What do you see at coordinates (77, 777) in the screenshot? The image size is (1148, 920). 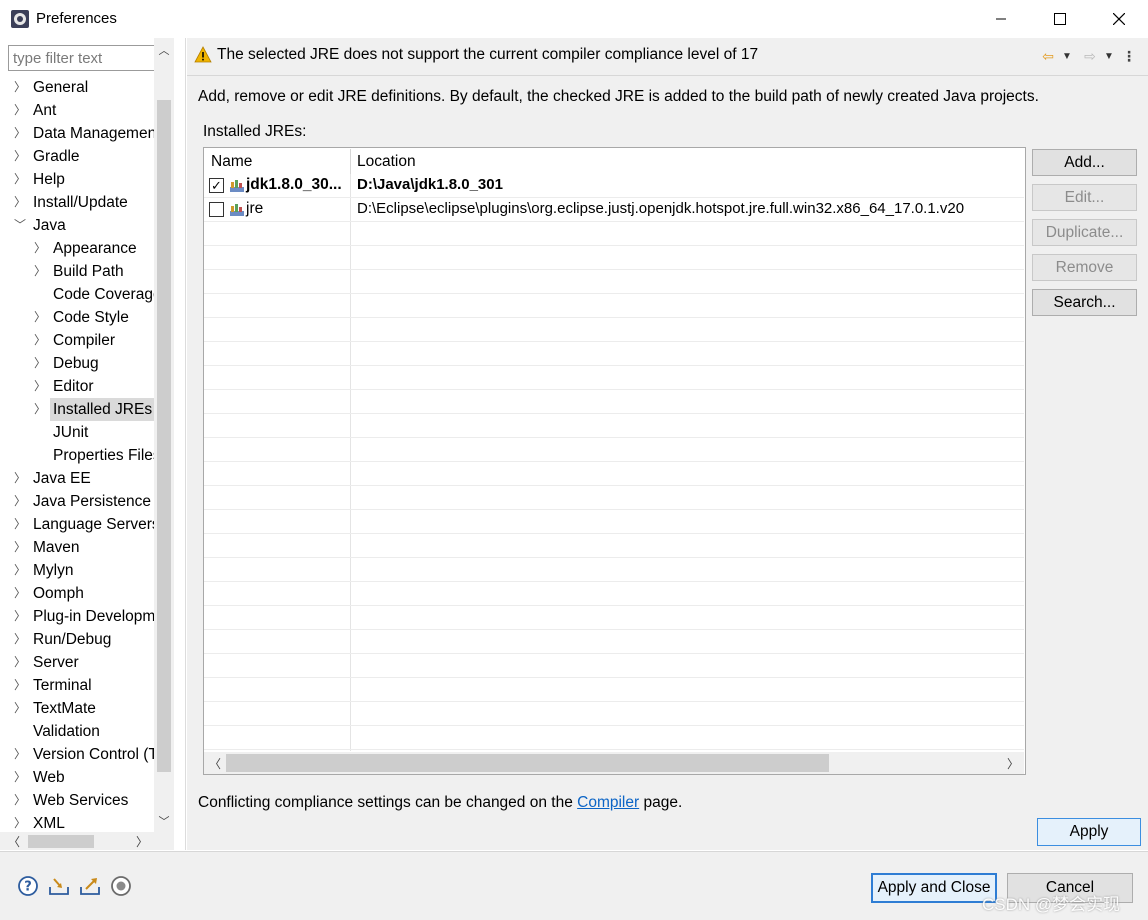 I see `tree-item-web: 〉 Web` at bounding box center [77, 777].